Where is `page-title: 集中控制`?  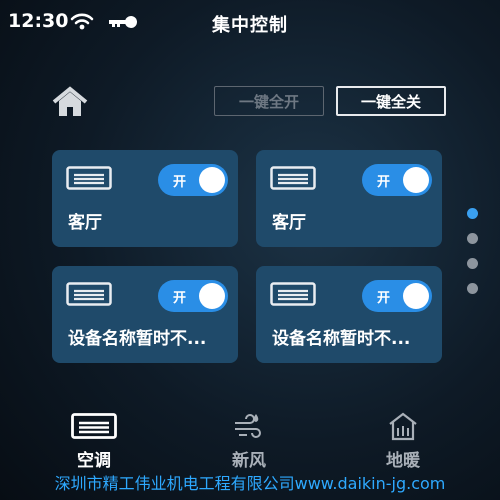 page-title: 集中控制 is located at coordinates (250, 25).